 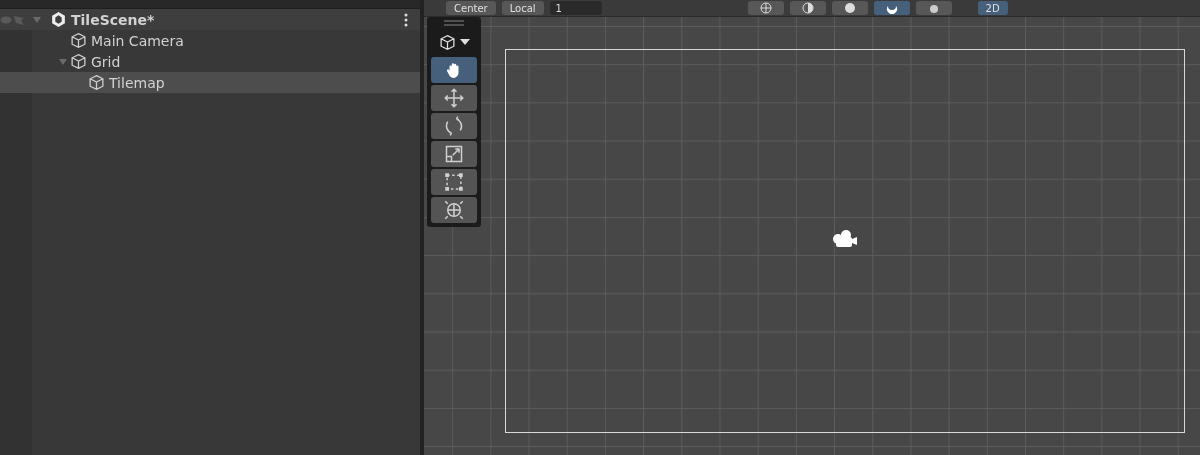 What do you see at coordinates (464, 42) in the screenshot?
I see `dropdown-caret-icon` at bounding box center [464, 42].